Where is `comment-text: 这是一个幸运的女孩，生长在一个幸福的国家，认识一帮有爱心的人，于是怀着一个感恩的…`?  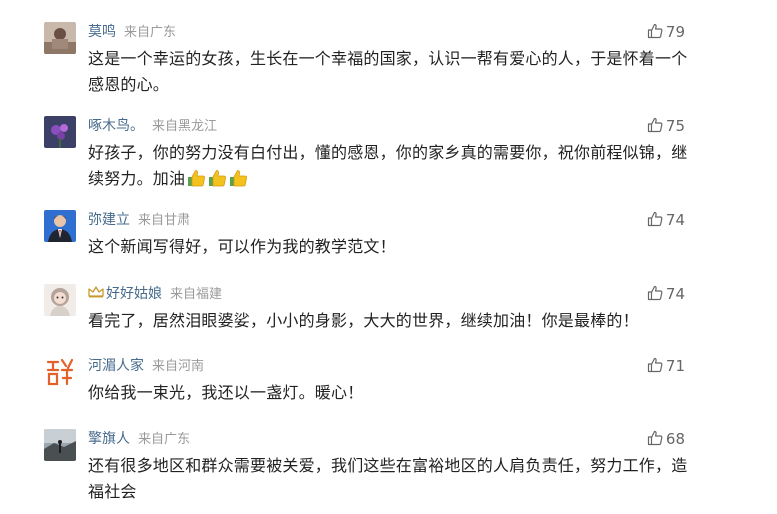
comment-text: 这是一个幸运的女孩，生长在一个幸福的国家，认识一帮有爱心的人，于是怀着一个感恩的… is located at coordinates (388, 71).